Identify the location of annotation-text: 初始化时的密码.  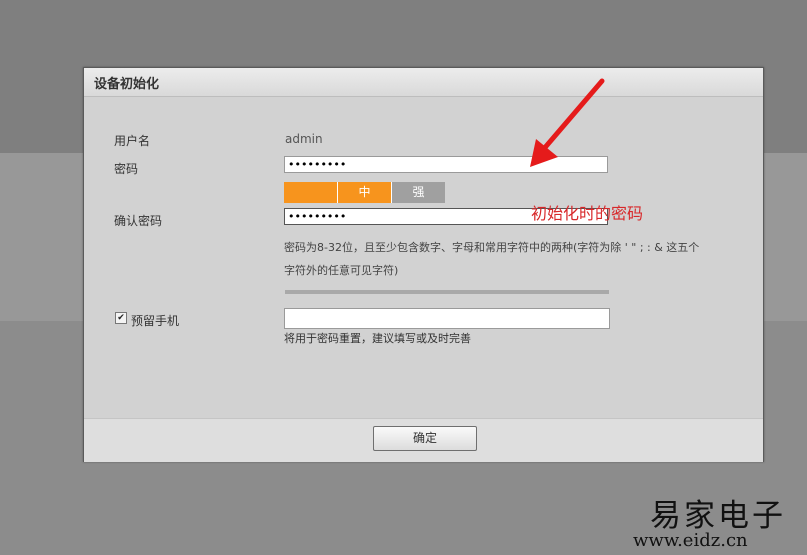
(587, 213).